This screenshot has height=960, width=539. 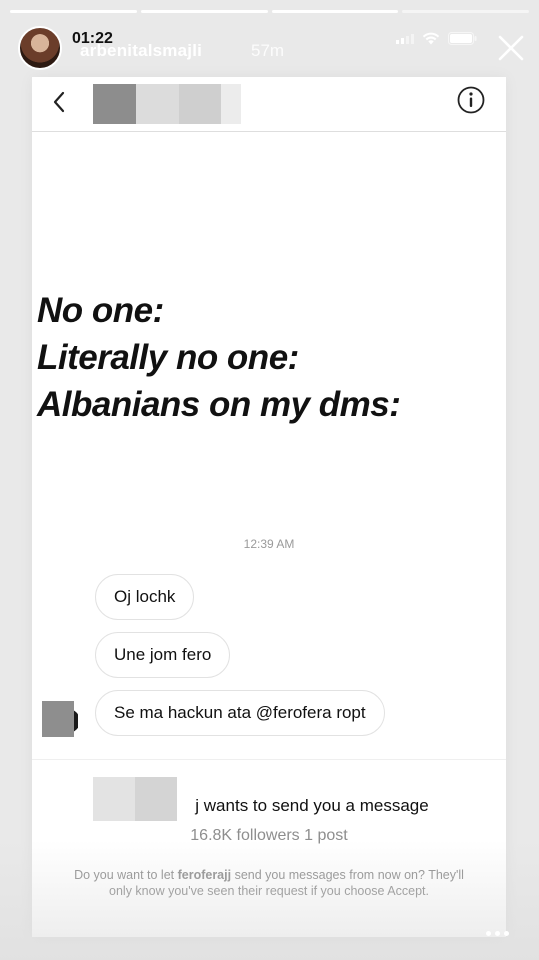 What do you see at coordinates (60, 719) in the screenshot?
I see `sender-avatar` at bounding box center [60, 719].